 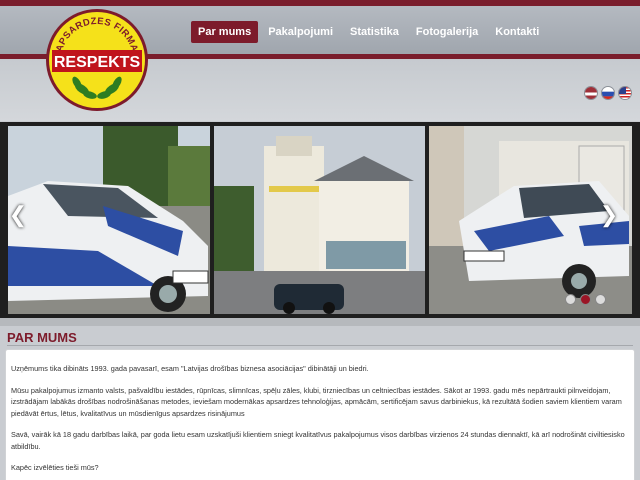 I want to click on language-switcher, so click(x=608, y=93).